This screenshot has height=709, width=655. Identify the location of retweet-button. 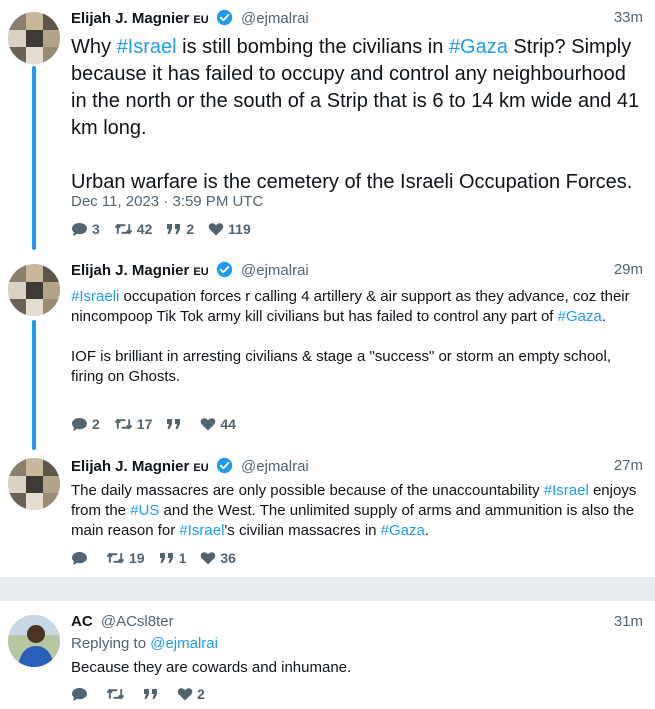
(117, 694).